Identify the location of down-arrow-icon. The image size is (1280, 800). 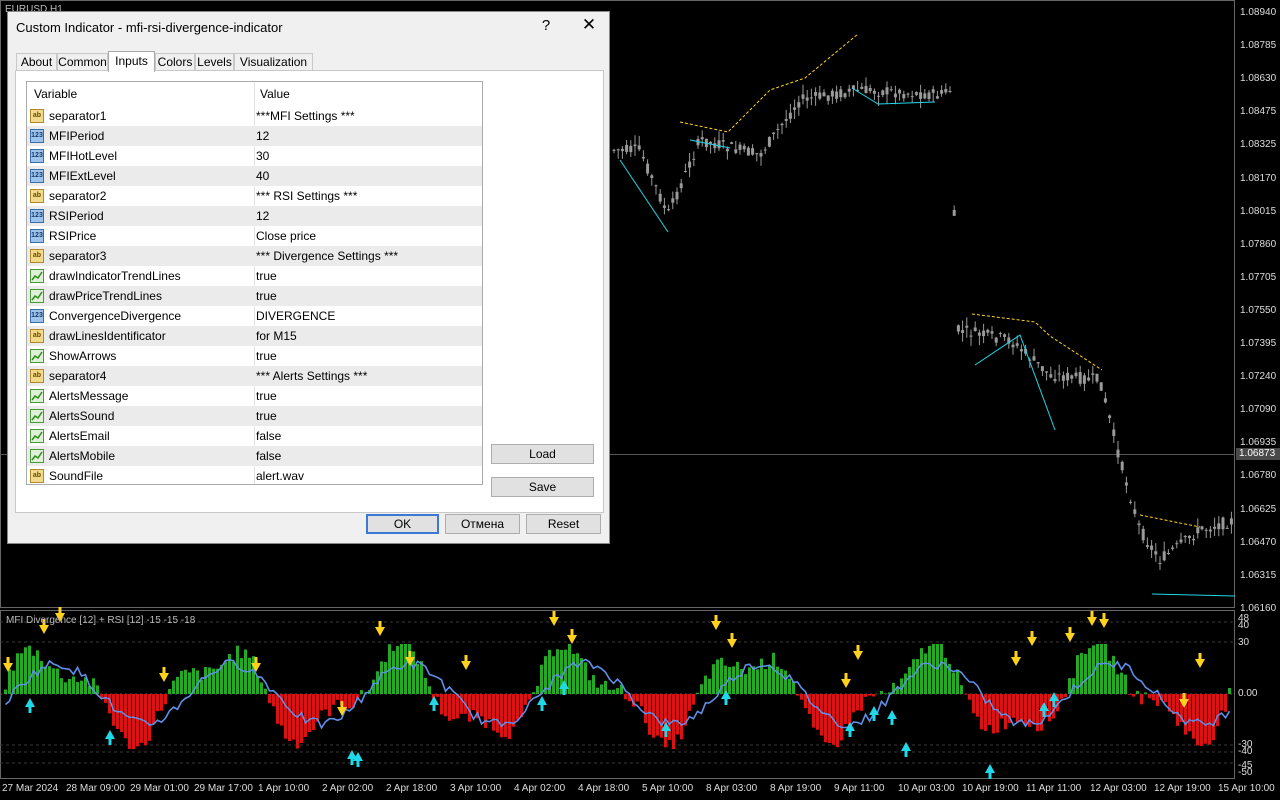
(846, 680).